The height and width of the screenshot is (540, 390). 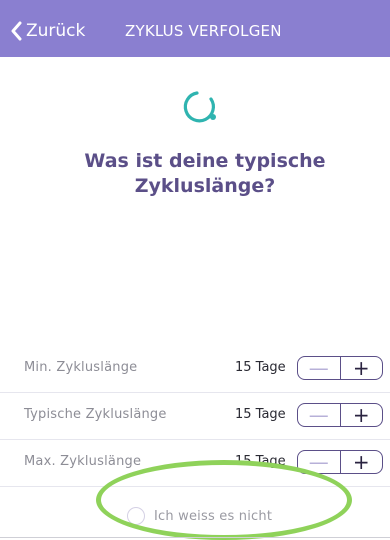 I want to click on max-cycle-stepper: — +, so click(x=340, y=462).